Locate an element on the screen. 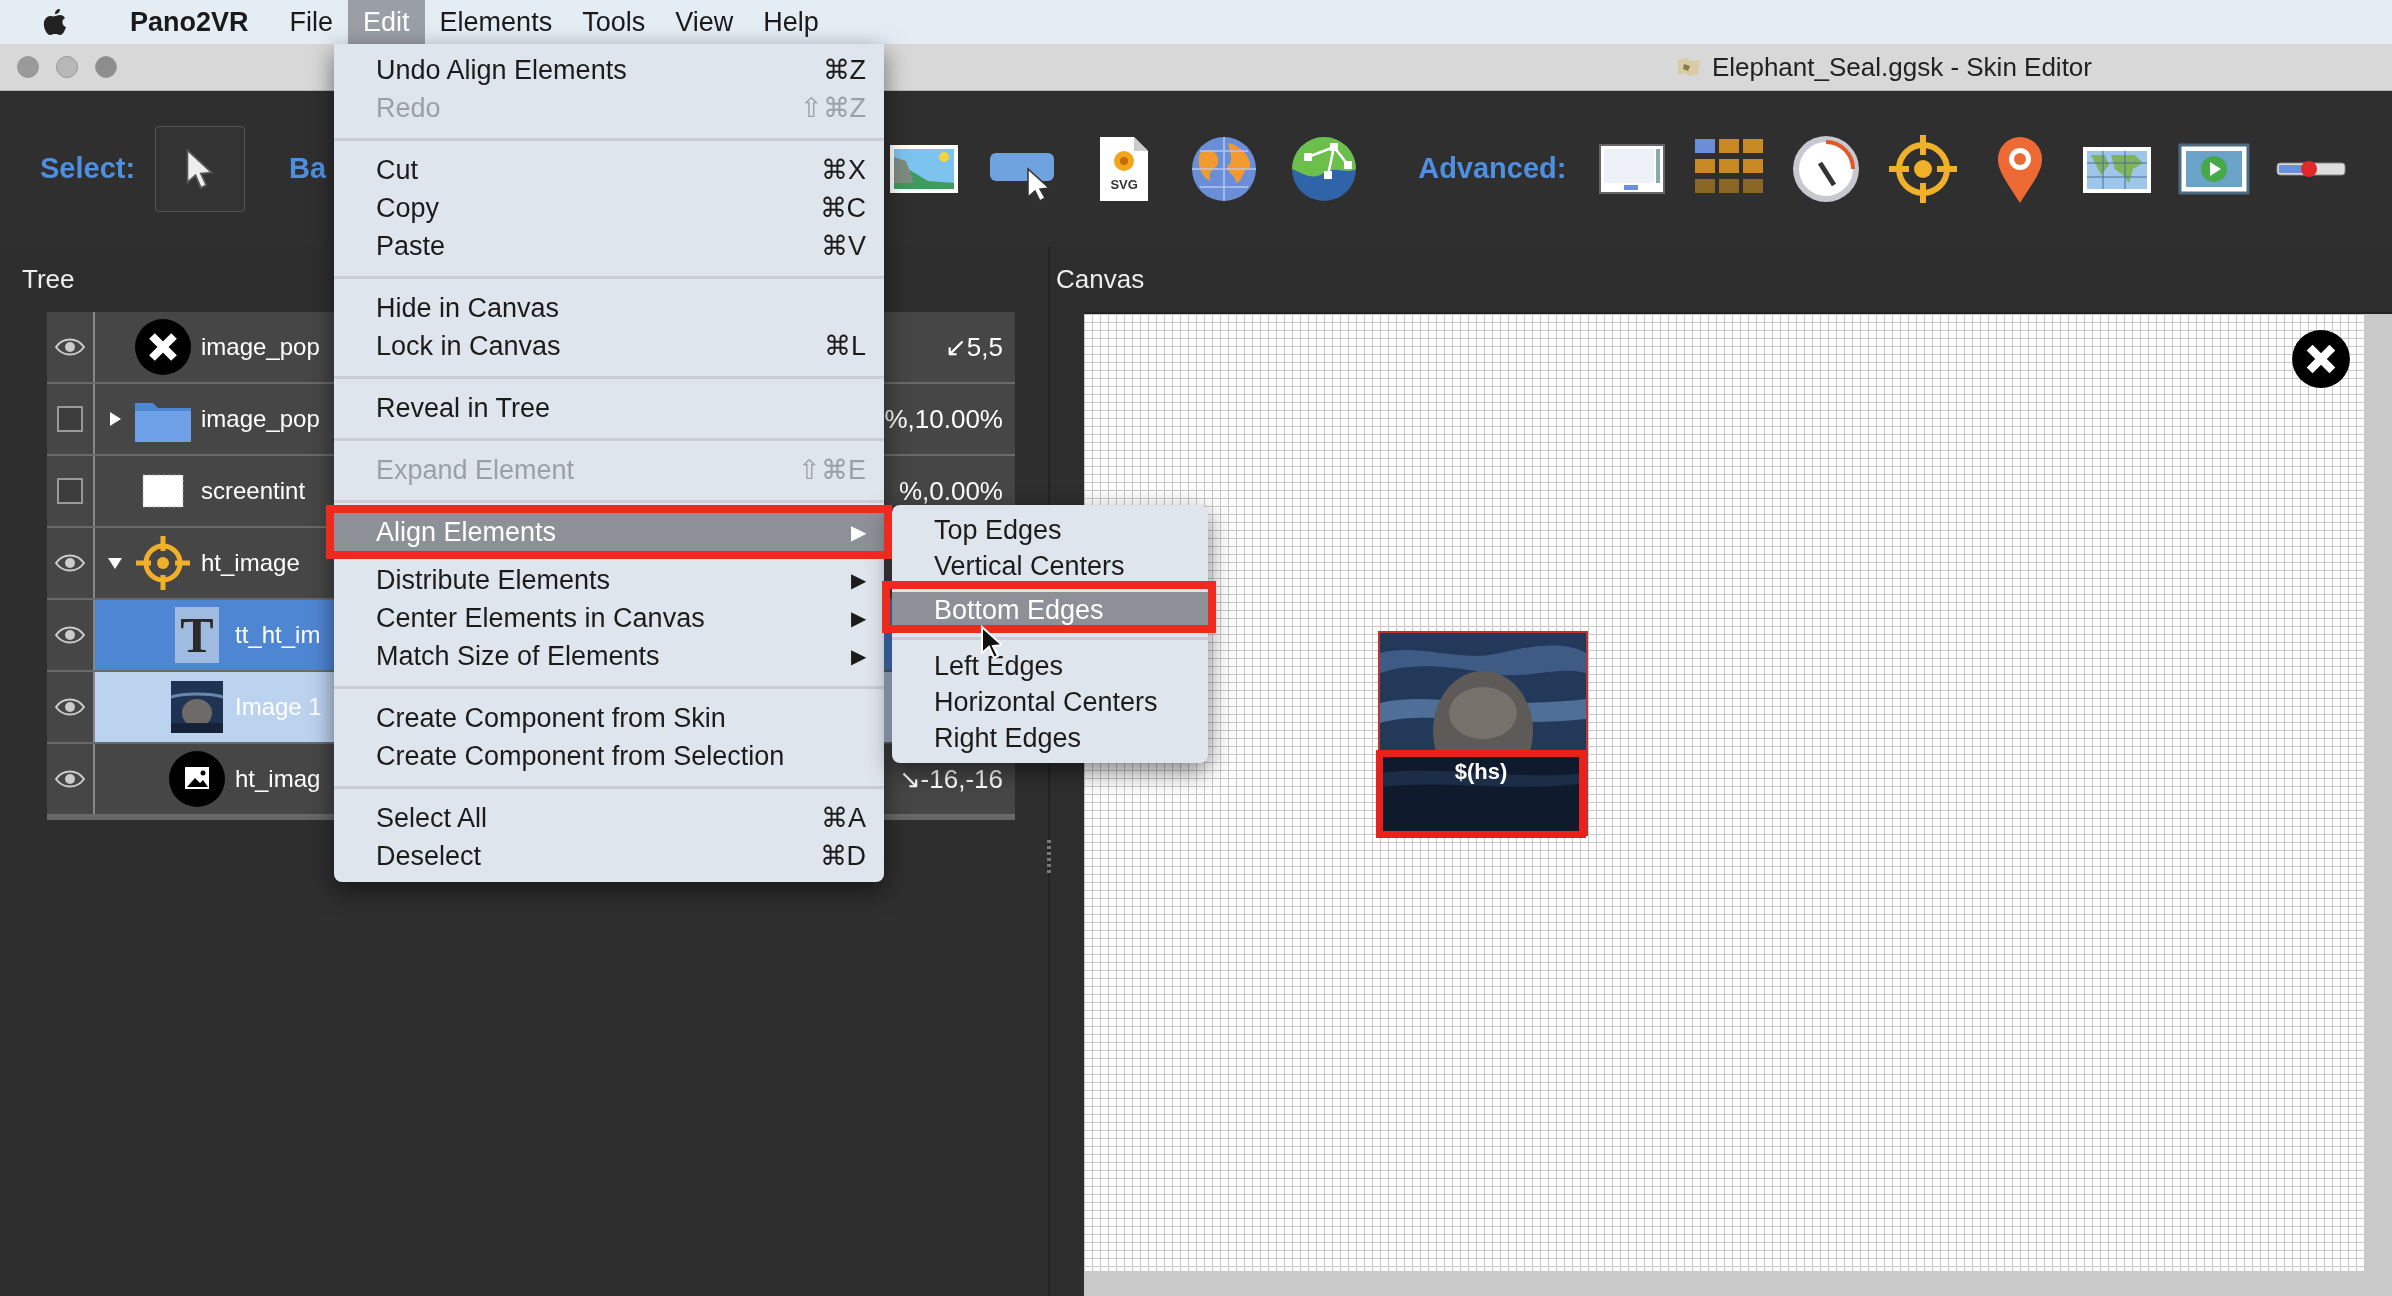 The image size is (2392, 1296). document-icon is located at coordinates (1688, 67).